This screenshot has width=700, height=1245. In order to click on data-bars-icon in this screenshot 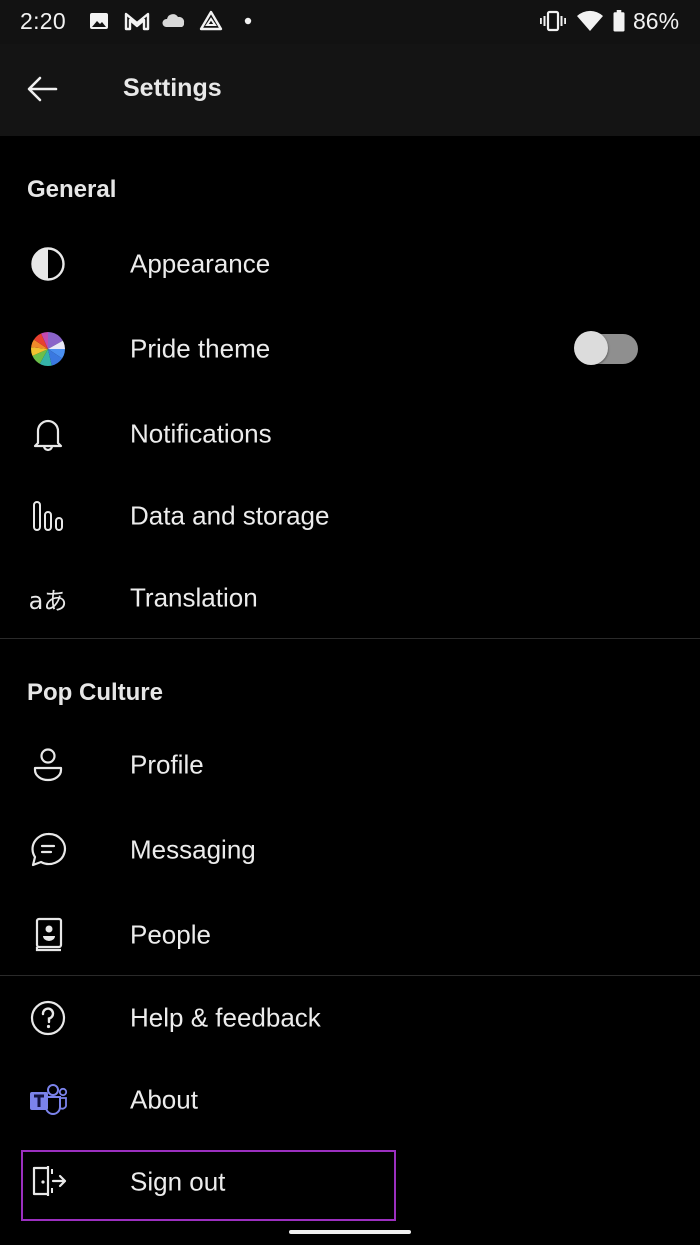, I will do `click(48, 516)`.